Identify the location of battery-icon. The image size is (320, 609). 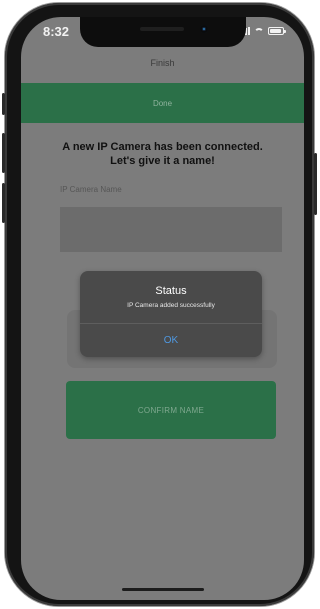
(277, 31).